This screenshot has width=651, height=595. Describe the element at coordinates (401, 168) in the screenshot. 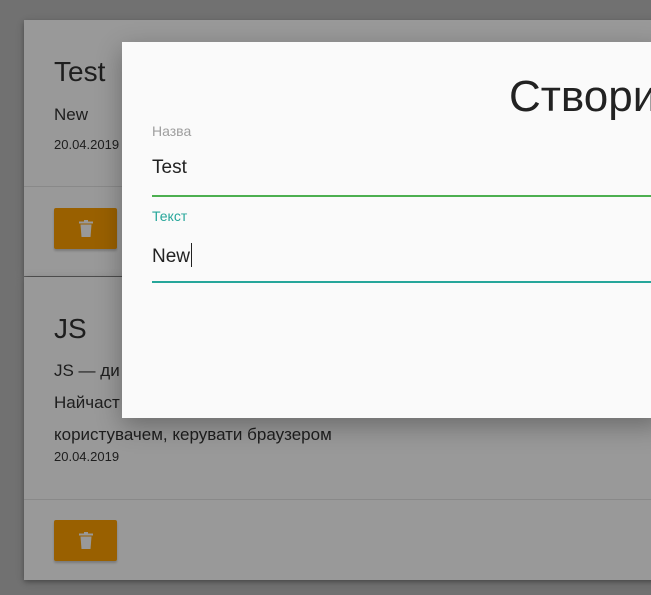

I see `name-input: Test` at that location.